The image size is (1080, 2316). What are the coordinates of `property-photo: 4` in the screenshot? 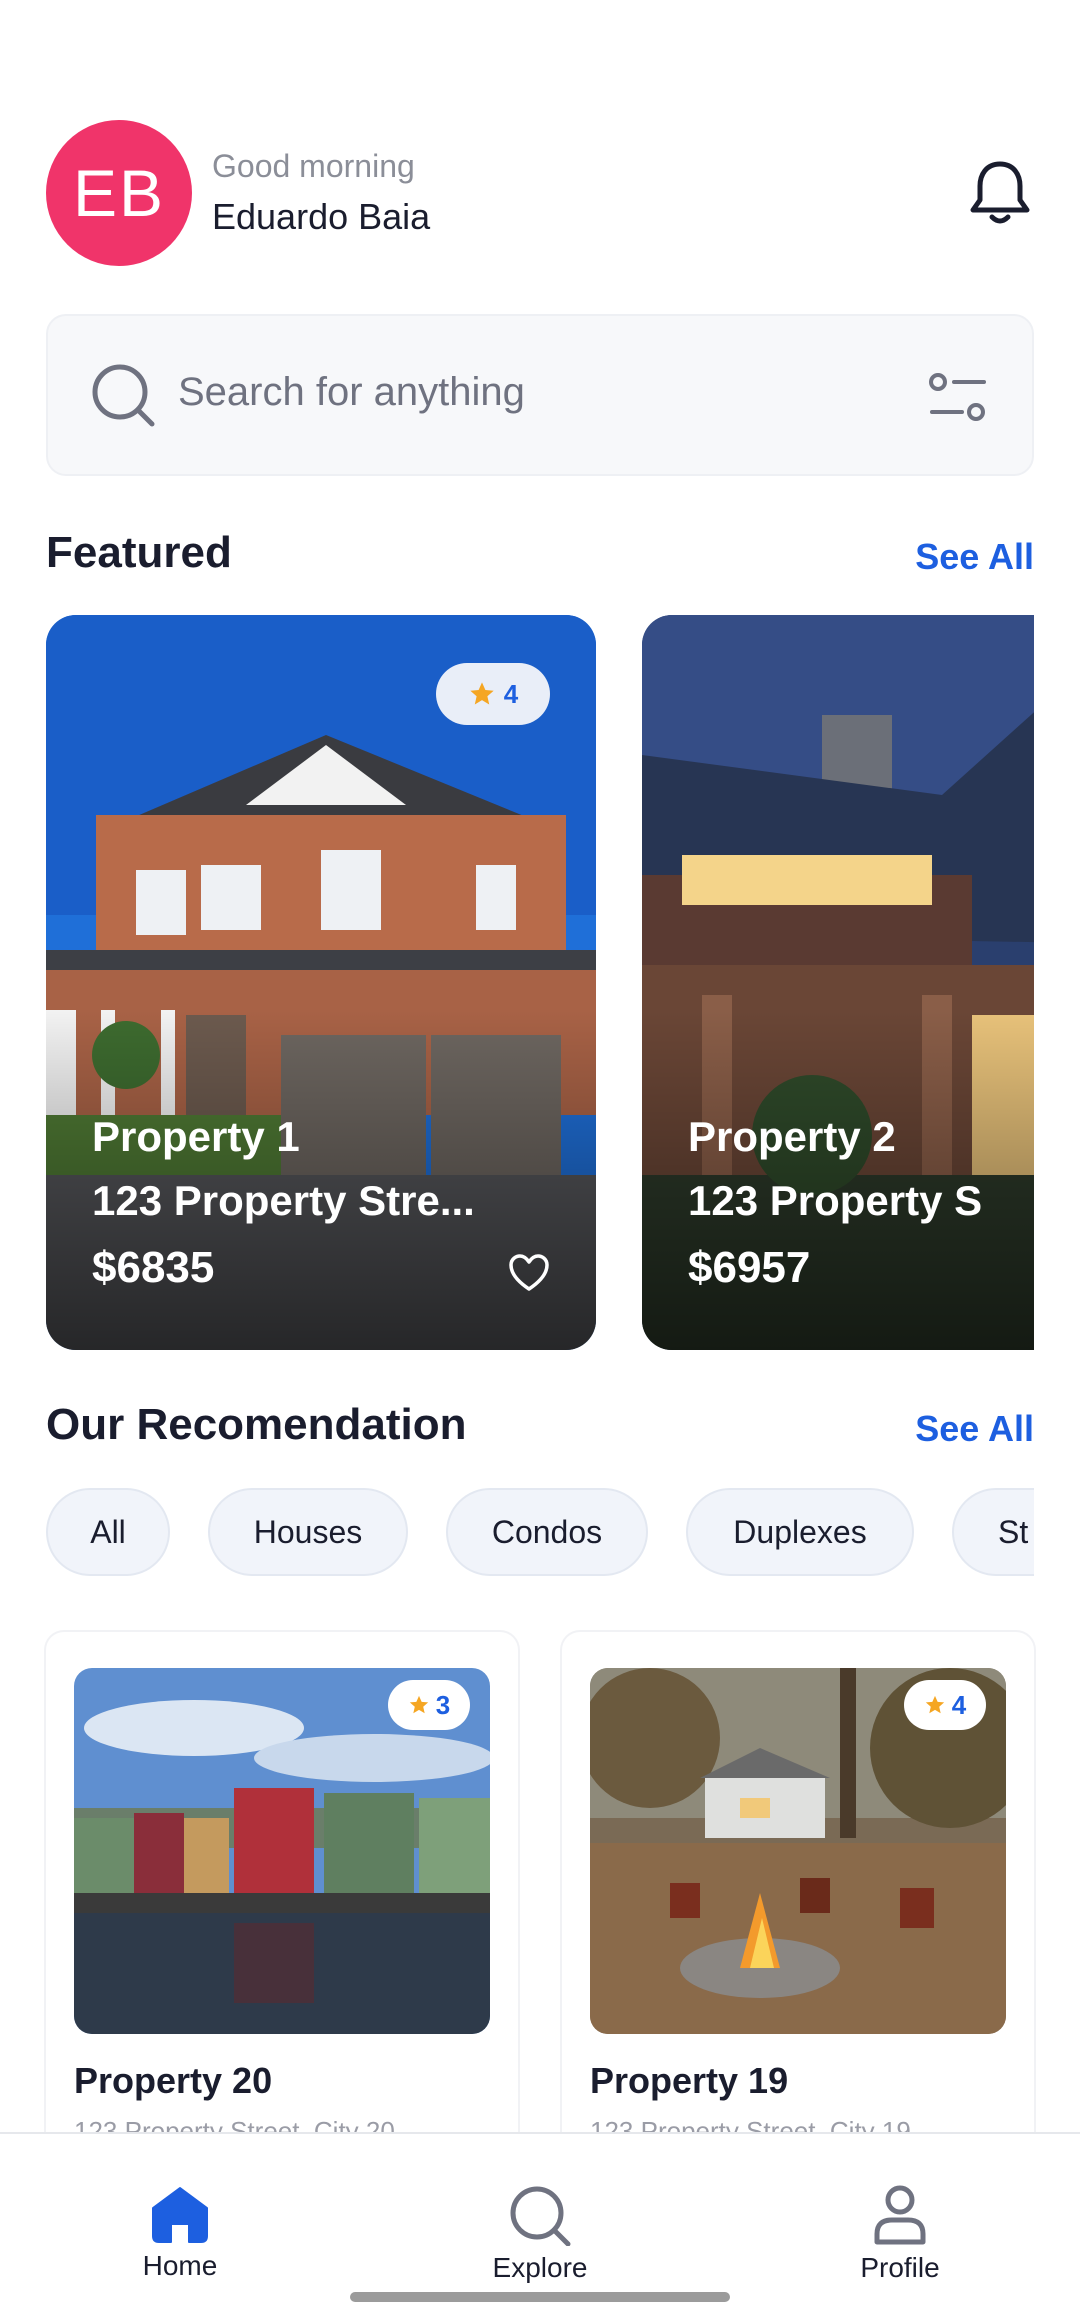 It's located at (798, 1851).